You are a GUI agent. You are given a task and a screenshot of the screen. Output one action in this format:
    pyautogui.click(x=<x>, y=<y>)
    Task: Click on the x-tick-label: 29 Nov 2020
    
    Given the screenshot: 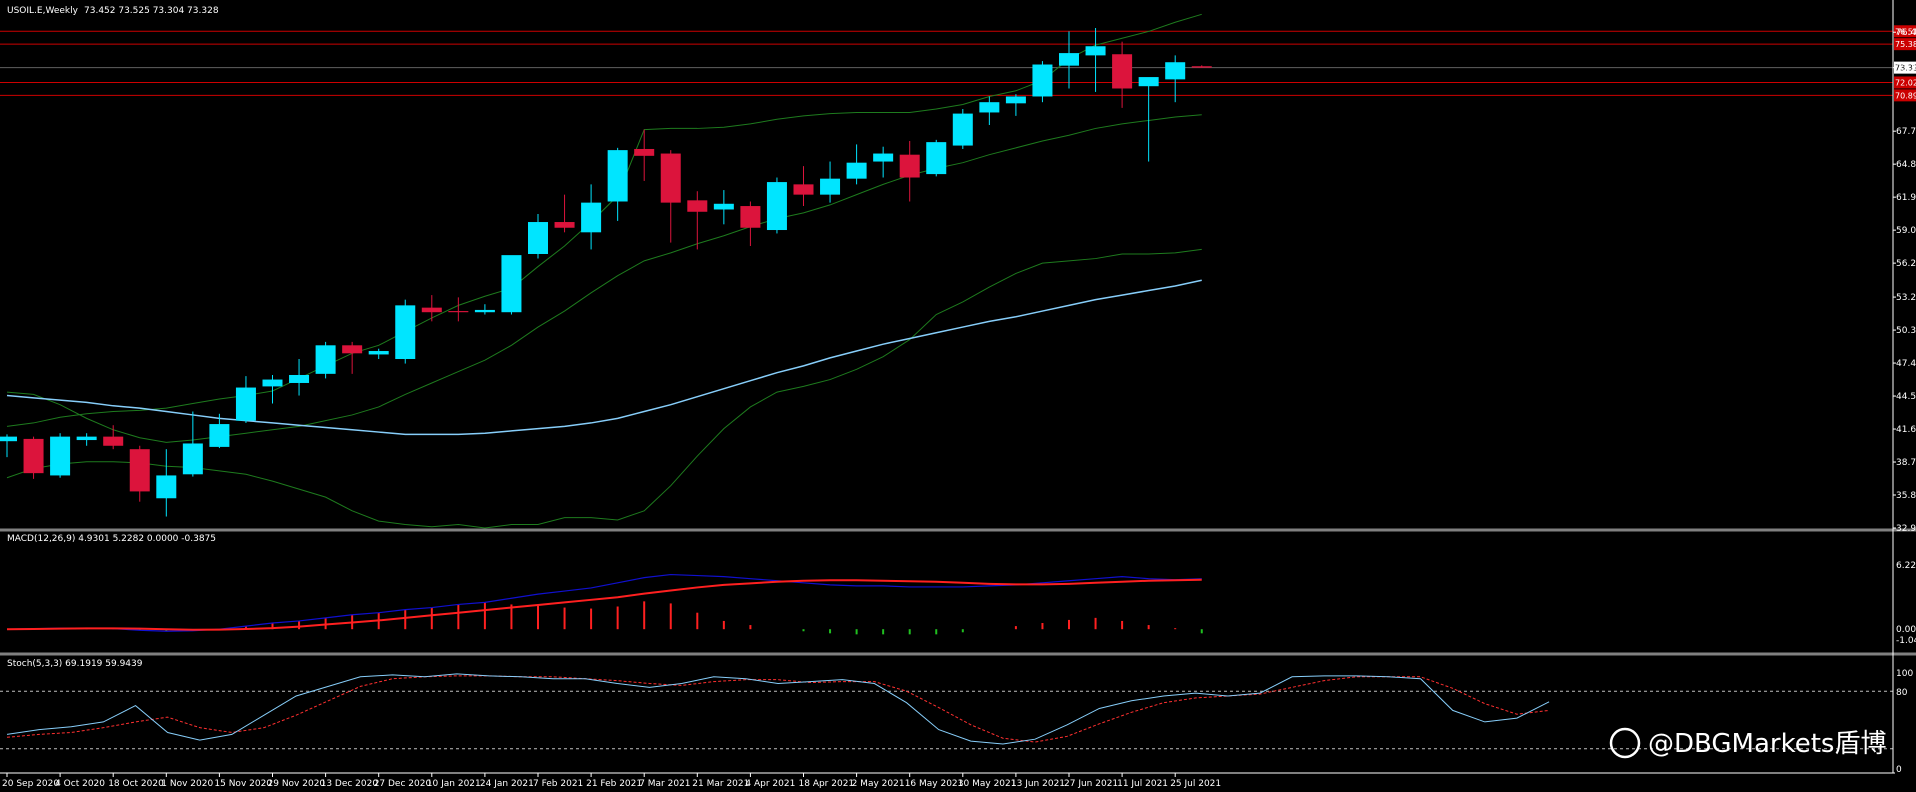 What is the action you would take?
    pyautogui.click(x=297, y=783)
    